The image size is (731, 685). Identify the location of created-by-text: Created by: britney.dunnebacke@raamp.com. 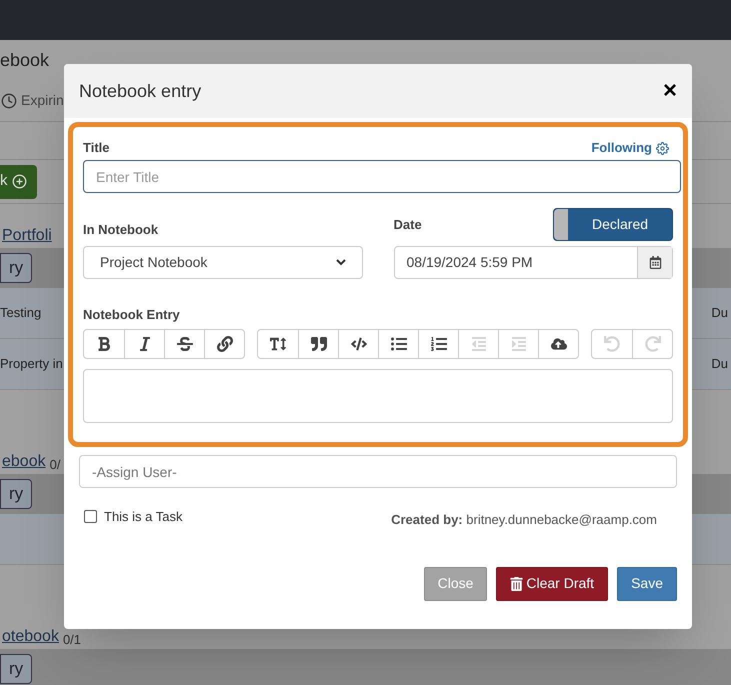
(524, 520).